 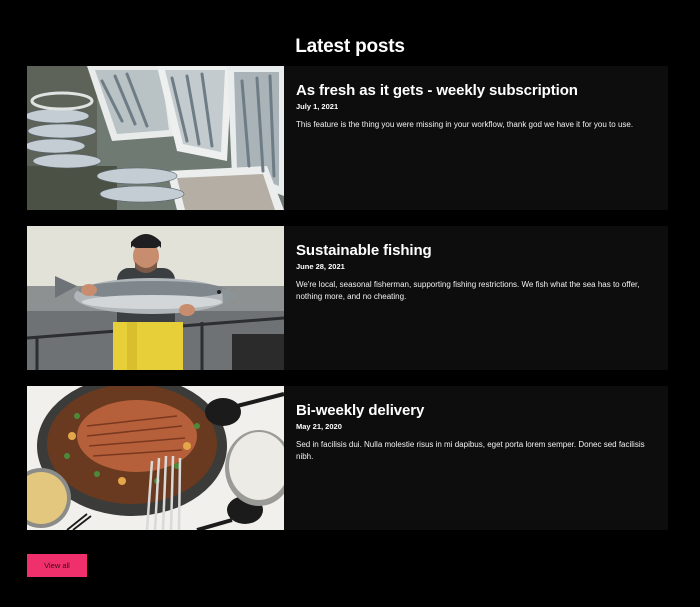 I want to click on post-image-grilled-fish-dish, so click(x=155, y=458).